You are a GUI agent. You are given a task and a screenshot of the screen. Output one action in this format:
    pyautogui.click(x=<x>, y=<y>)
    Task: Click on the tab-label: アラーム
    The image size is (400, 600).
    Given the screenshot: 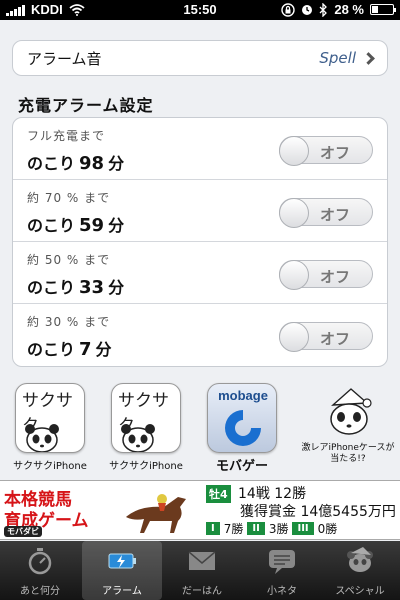 What is the action you would take?
    pyautogui.click(x=122, y=591)
    